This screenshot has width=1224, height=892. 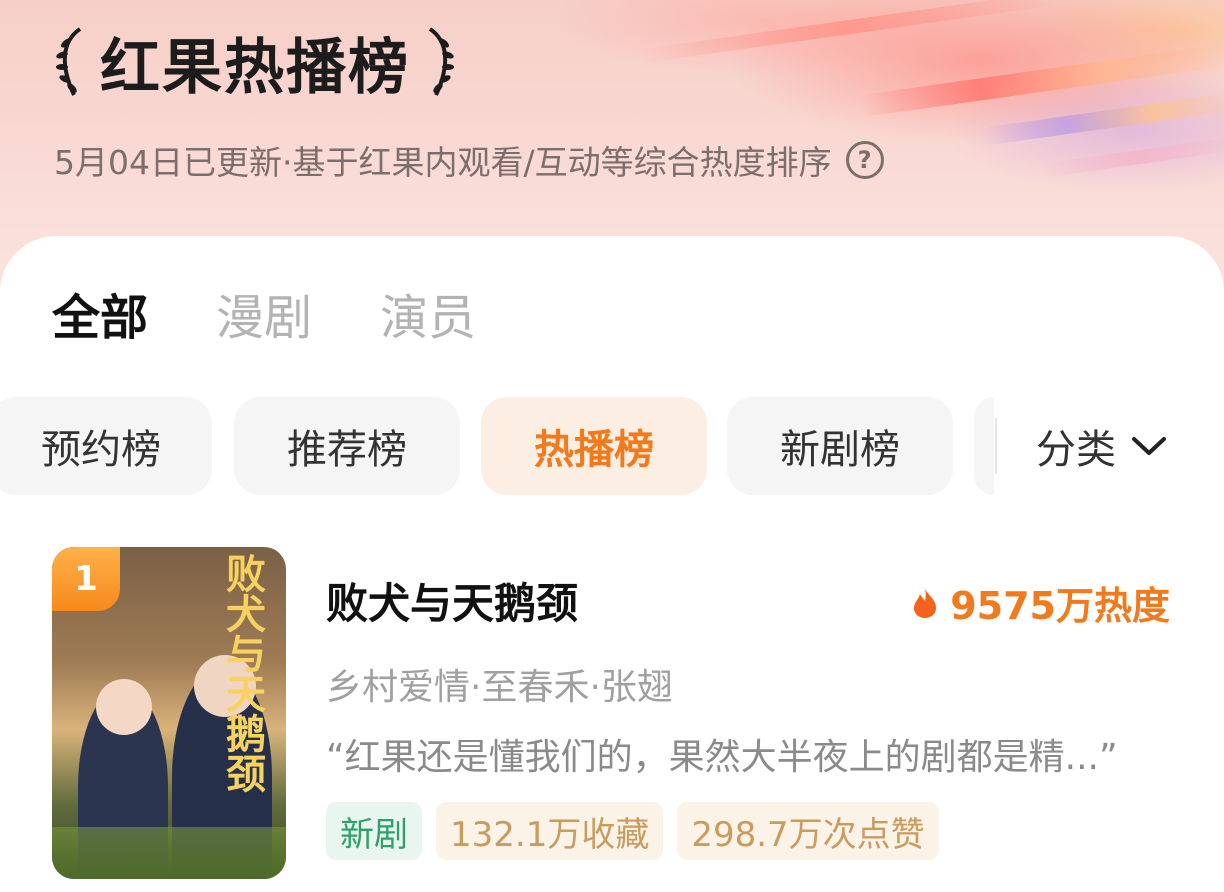 I want to click on chip-hot-ranking: 热播榜, so click(x=594, y=446).